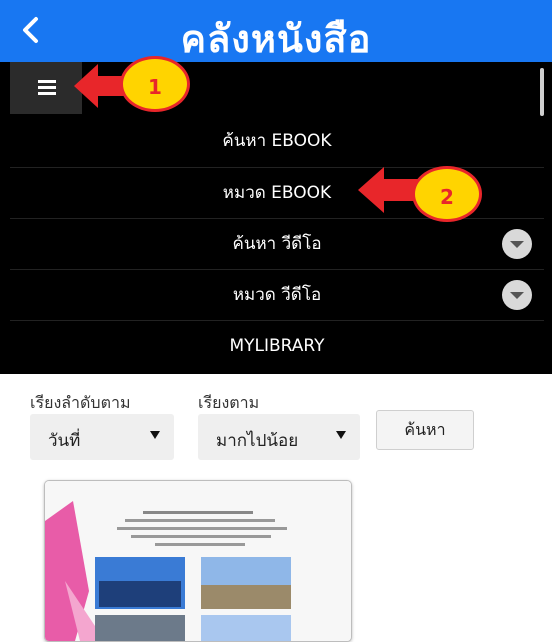  Describe the element at coordinates (80, 402) in the screenshot. I see `sort-by-label: เรียงลำดับตาม` at that location.